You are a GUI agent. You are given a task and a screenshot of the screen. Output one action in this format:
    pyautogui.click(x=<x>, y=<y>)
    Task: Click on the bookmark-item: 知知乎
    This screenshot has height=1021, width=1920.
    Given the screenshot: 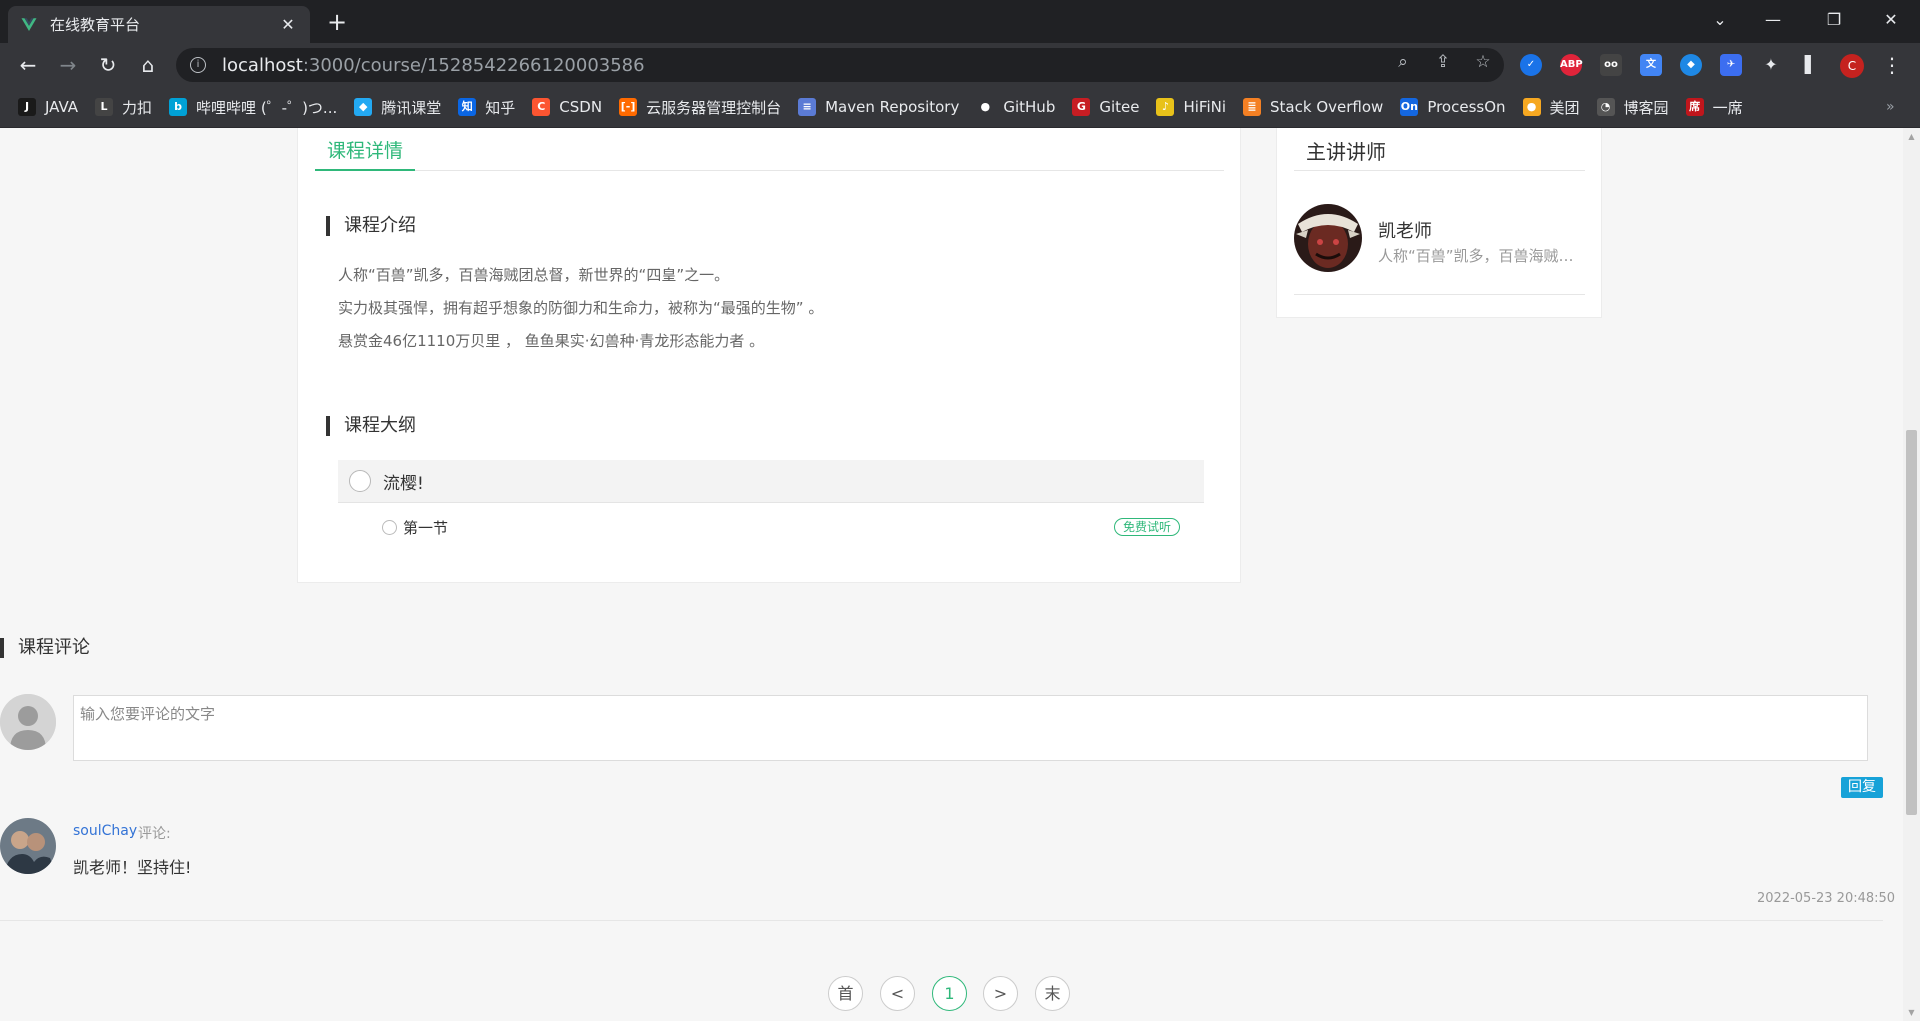 What is the action you would take?
    pyautogui.click(x=486, y=107)
    